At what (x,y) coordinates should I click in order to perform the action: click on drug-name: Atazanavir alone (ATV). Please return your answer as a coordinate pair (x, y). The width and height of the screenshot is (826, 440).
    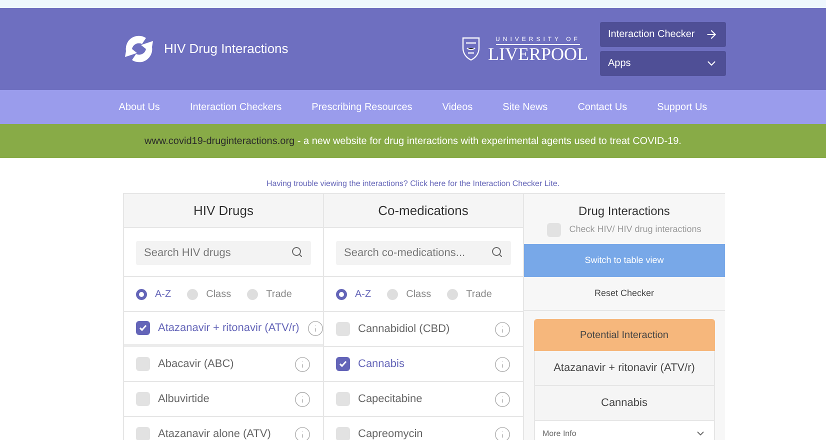
    Looking at the image, I should click on (215, 433).